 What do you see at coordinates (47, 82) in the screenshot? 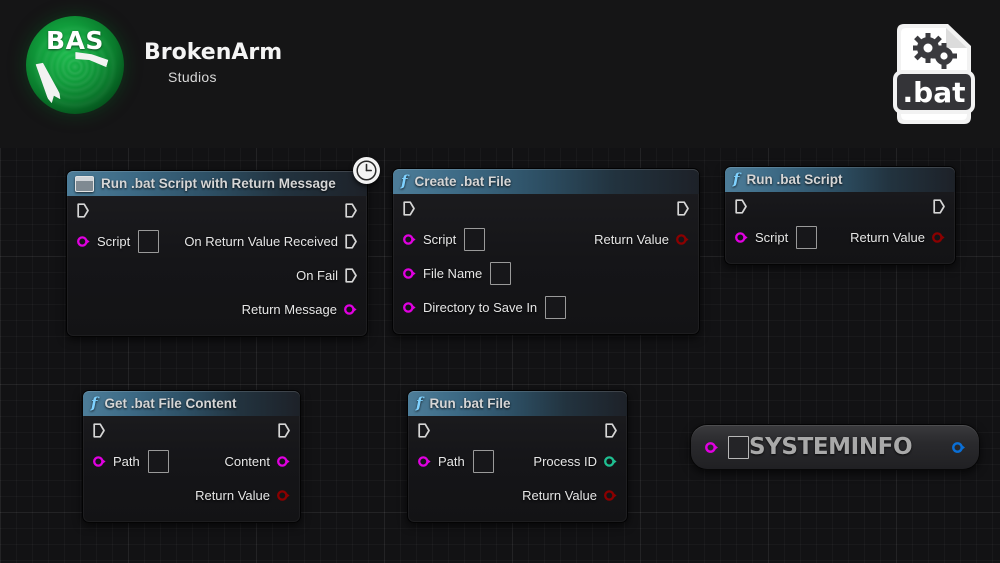
I see `bone-shard-icon` at bounding box center [47, 82].